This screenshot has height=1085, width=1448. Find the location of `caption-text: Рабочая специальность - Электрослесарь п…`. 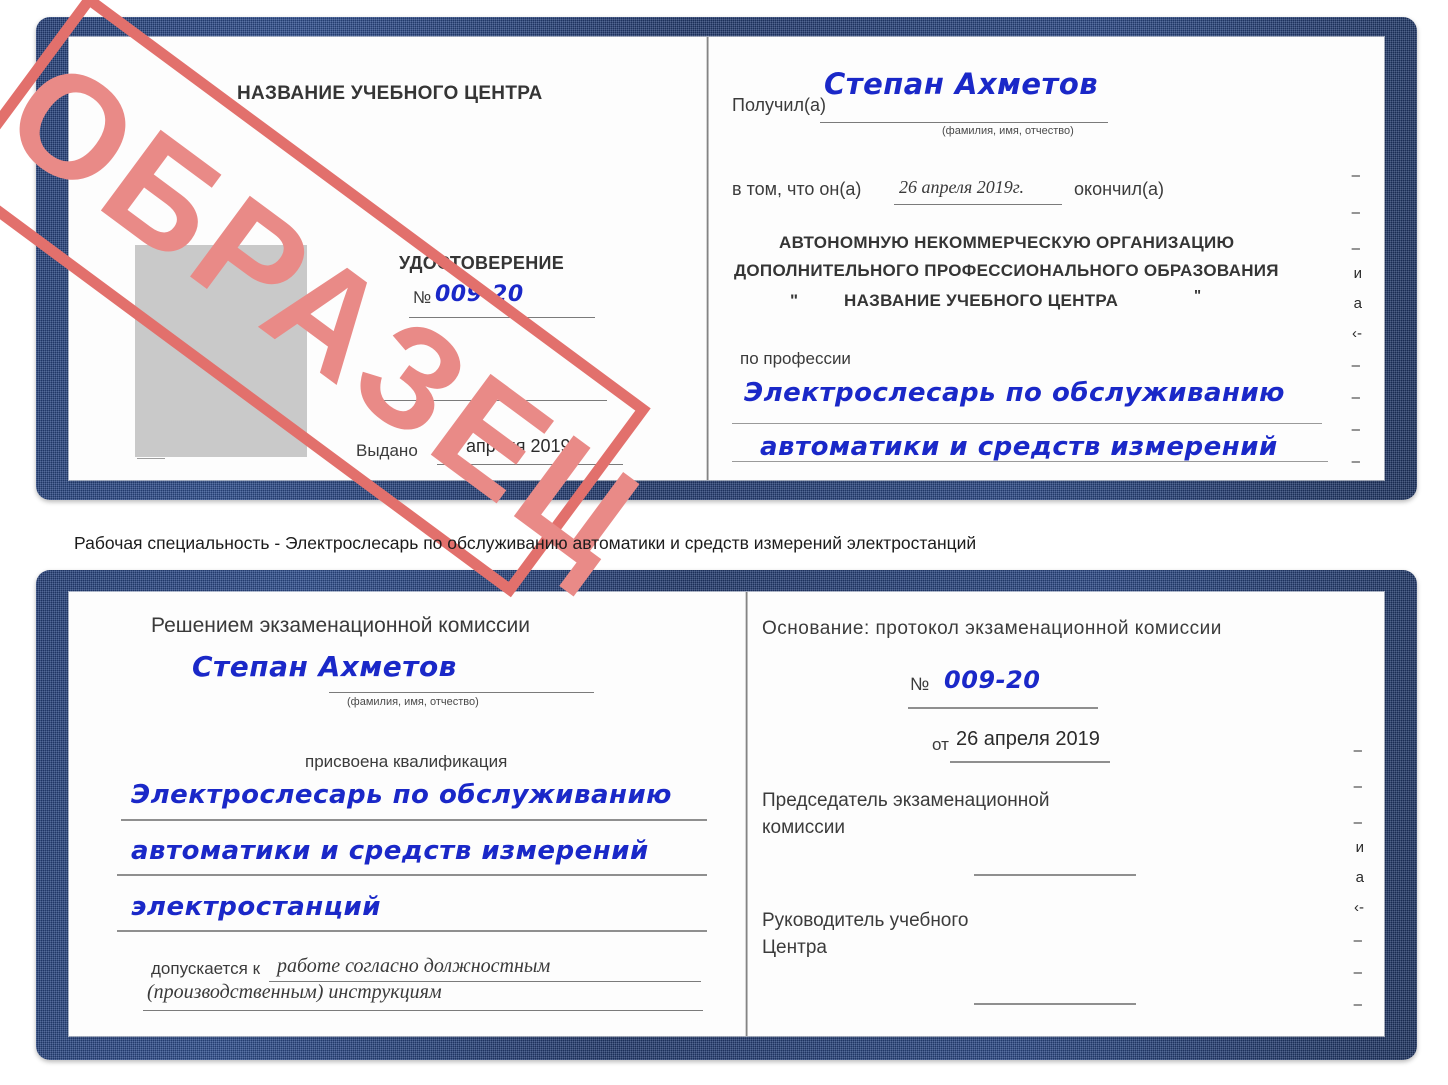

caption-text: Рабочая специальность - Электрослесарь п… is located at coordinates (525, 543).